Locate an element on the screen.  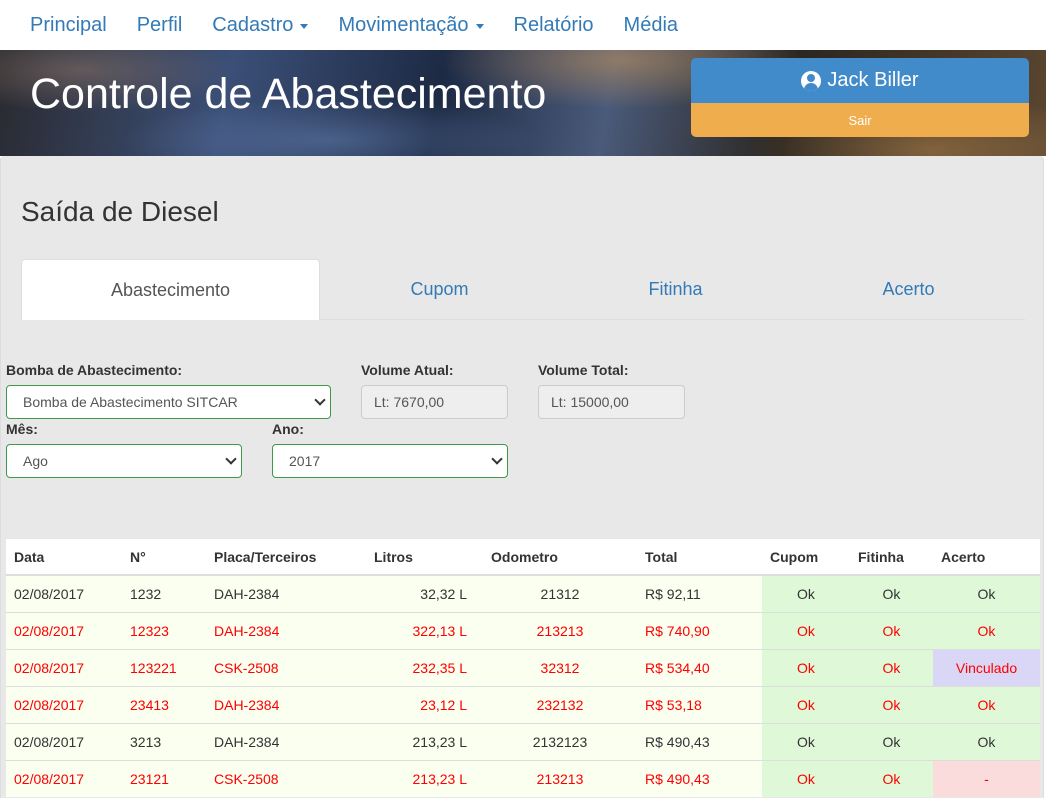
nav-item-movimentacao: Movimentação is located at coordinates (410, 25).